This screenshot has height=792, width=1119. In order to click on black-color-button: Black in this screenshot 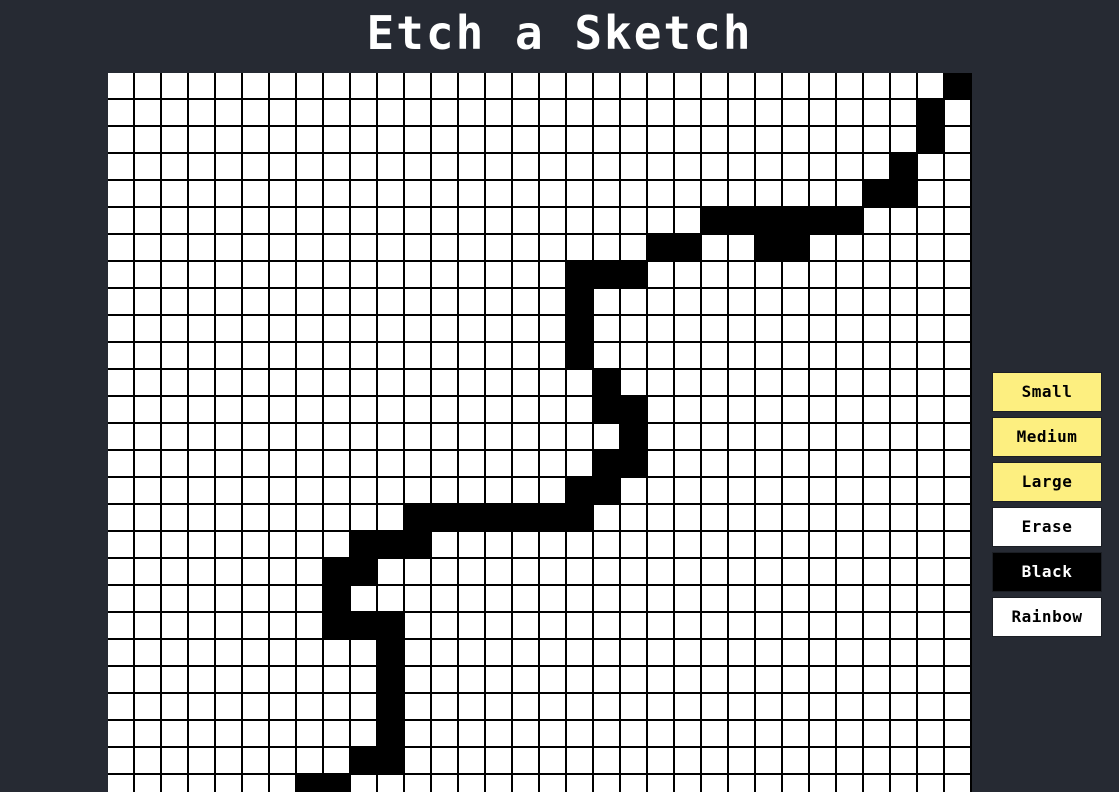, I will do `click(1047, 572)`.